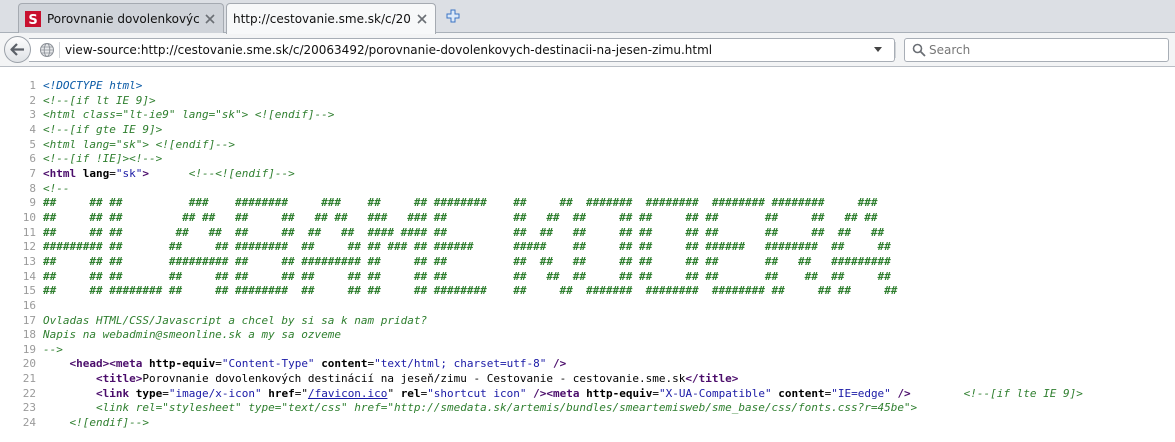 The image size is (1175, 442). What do you see at coordinates (1023, 393) in the screenshot?
I see `source-token: <!--[if lte IE 9]>` at bounding box center [1023, 393].